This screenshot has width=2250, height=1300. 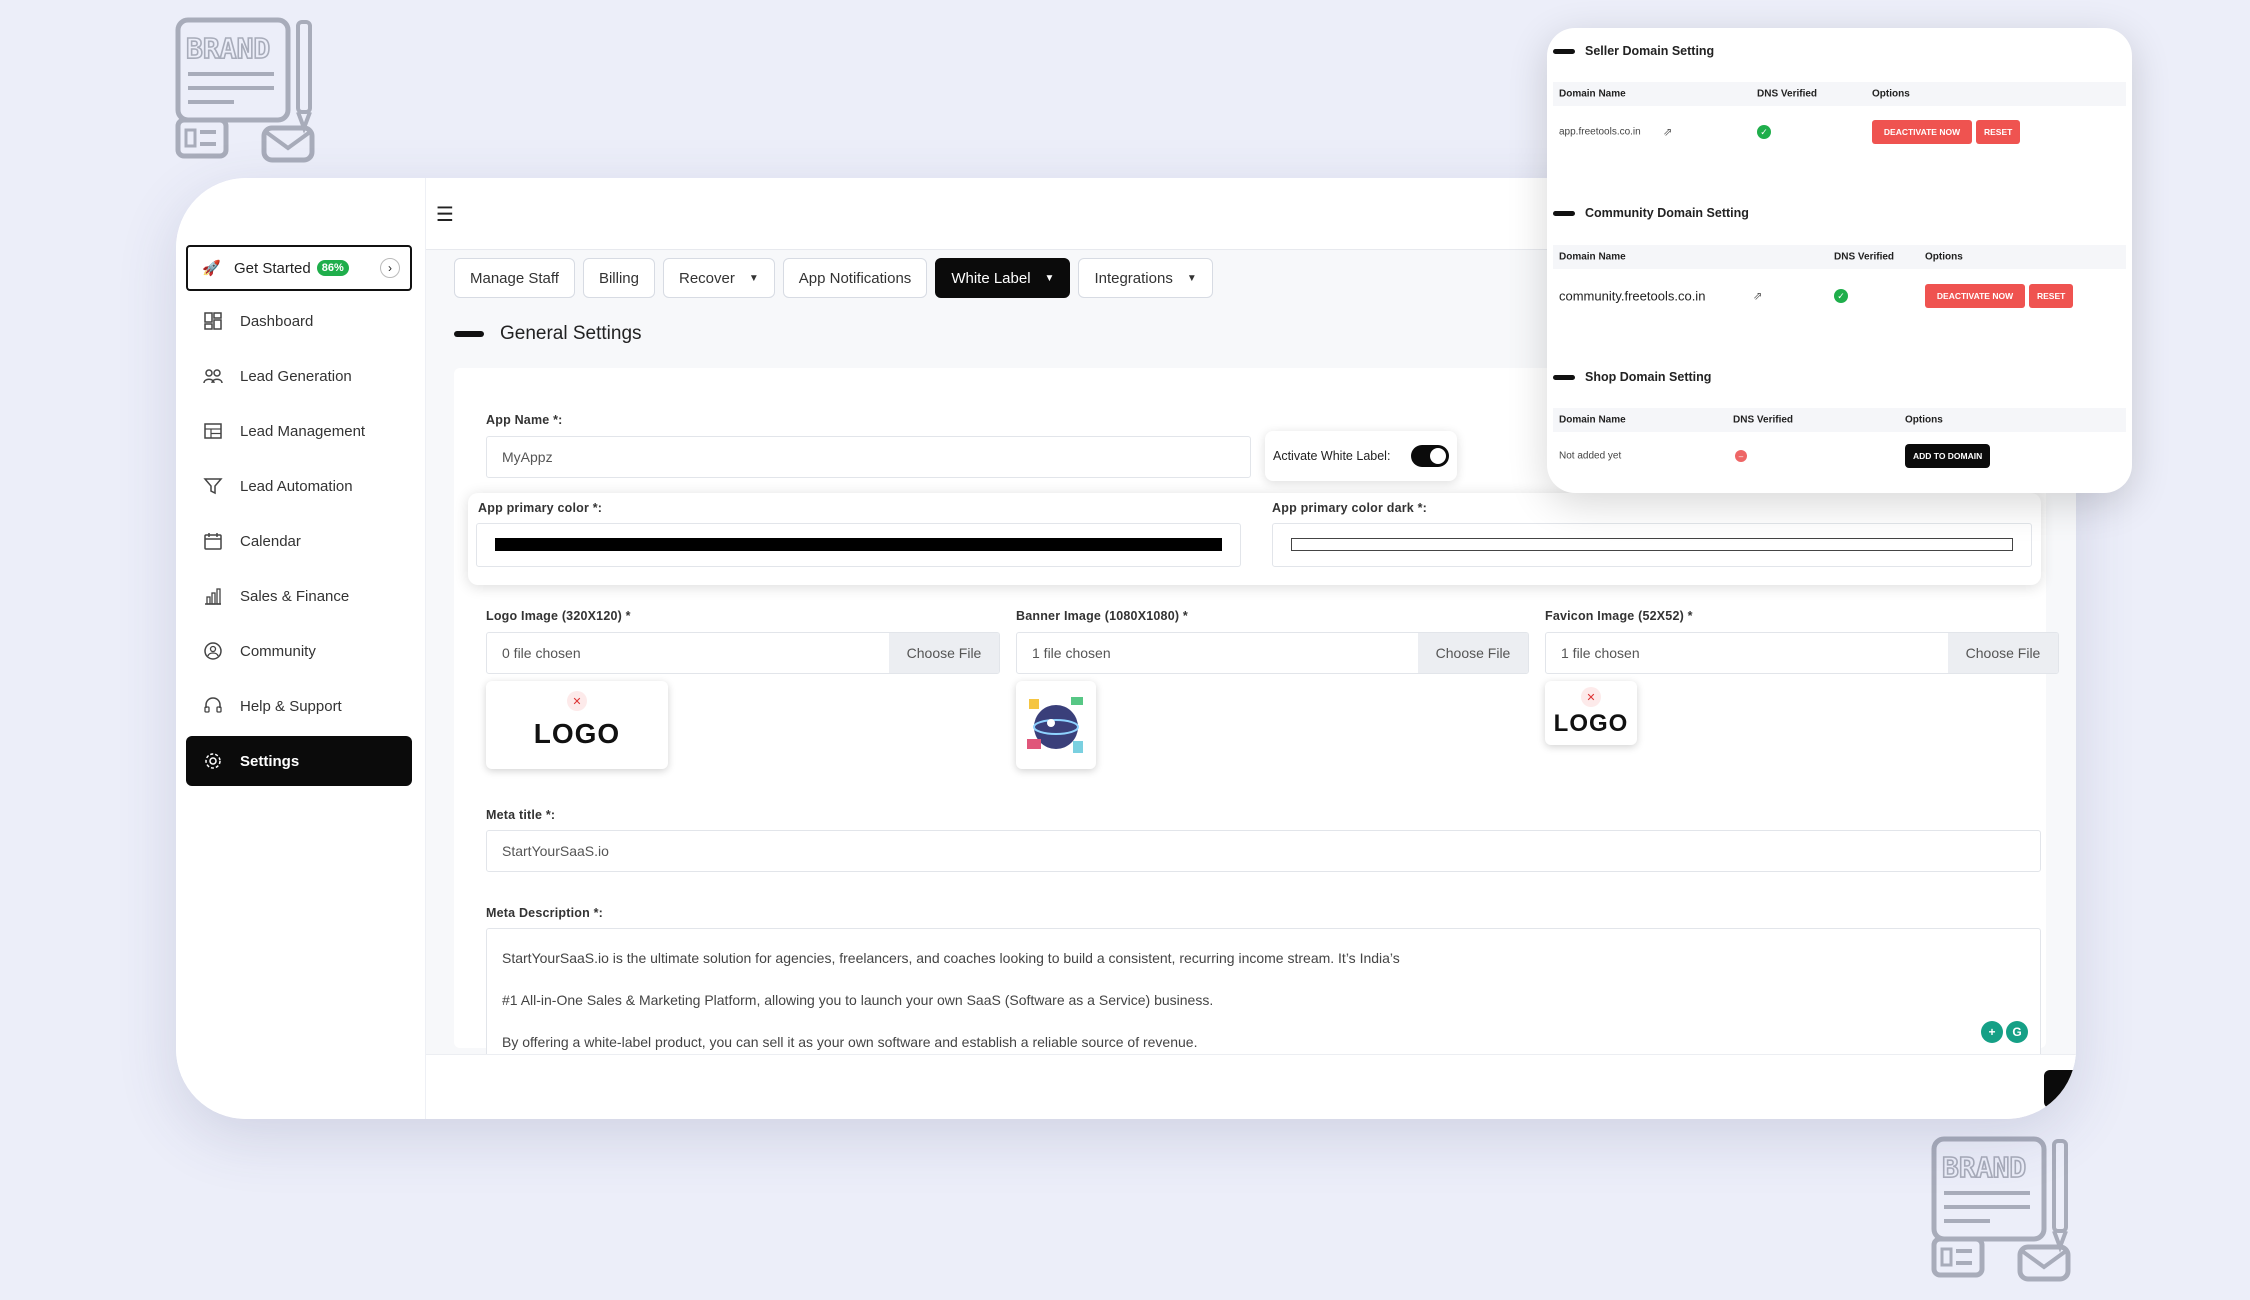 What do you see at coordinates (1003, 278) in the screenshot?
I see `tab-white-label: White Label ▼` at bounding box center [1003, 278].